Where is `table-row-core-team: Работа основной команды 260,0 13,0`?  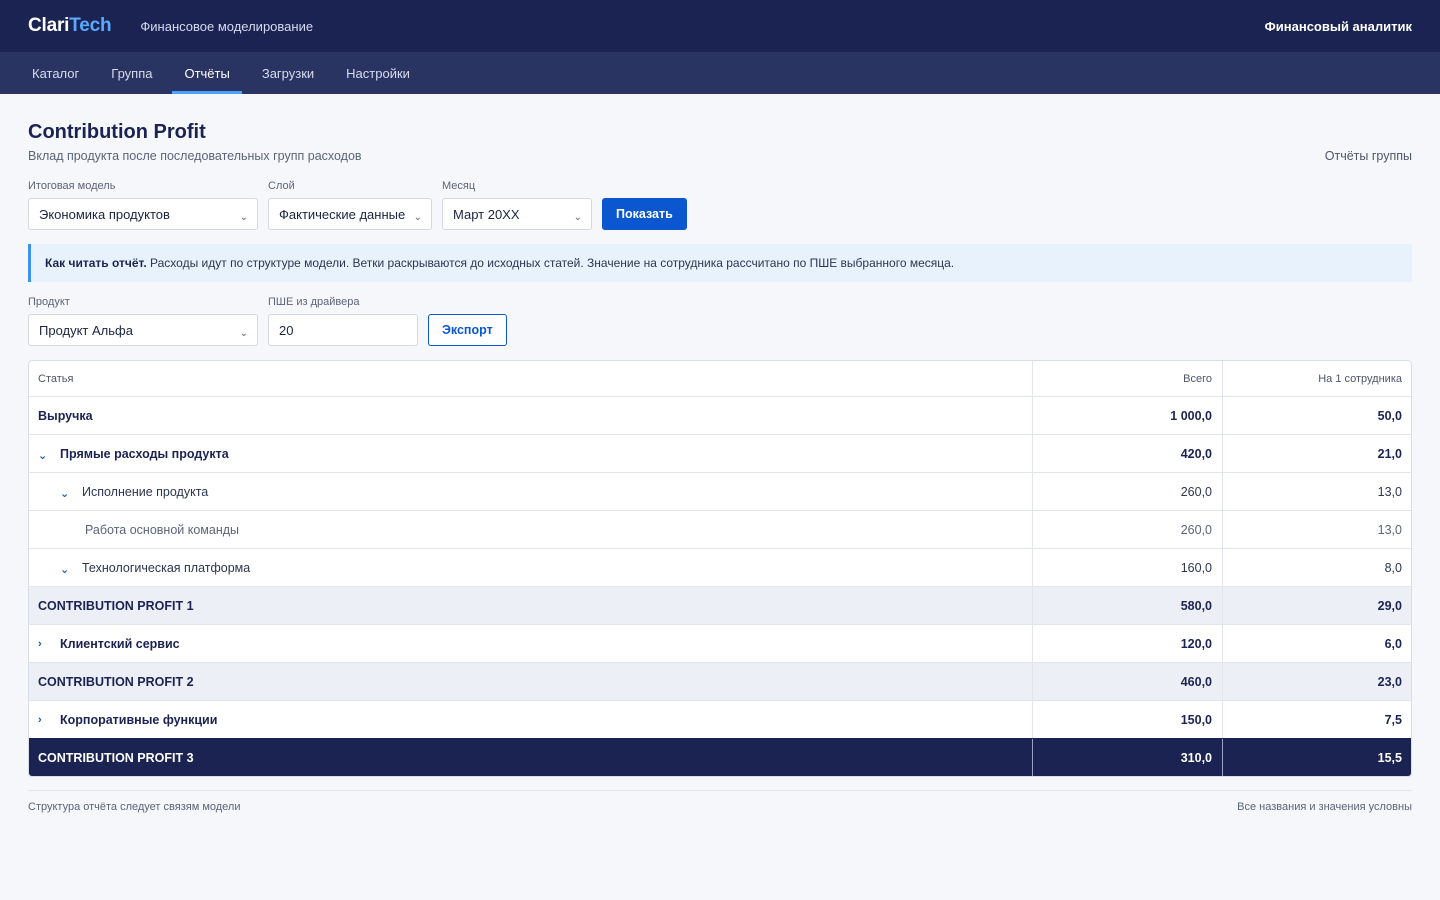
table-row-core-team: Работа основной команды 260,0 13,0 is located at coordinates (720, 529).